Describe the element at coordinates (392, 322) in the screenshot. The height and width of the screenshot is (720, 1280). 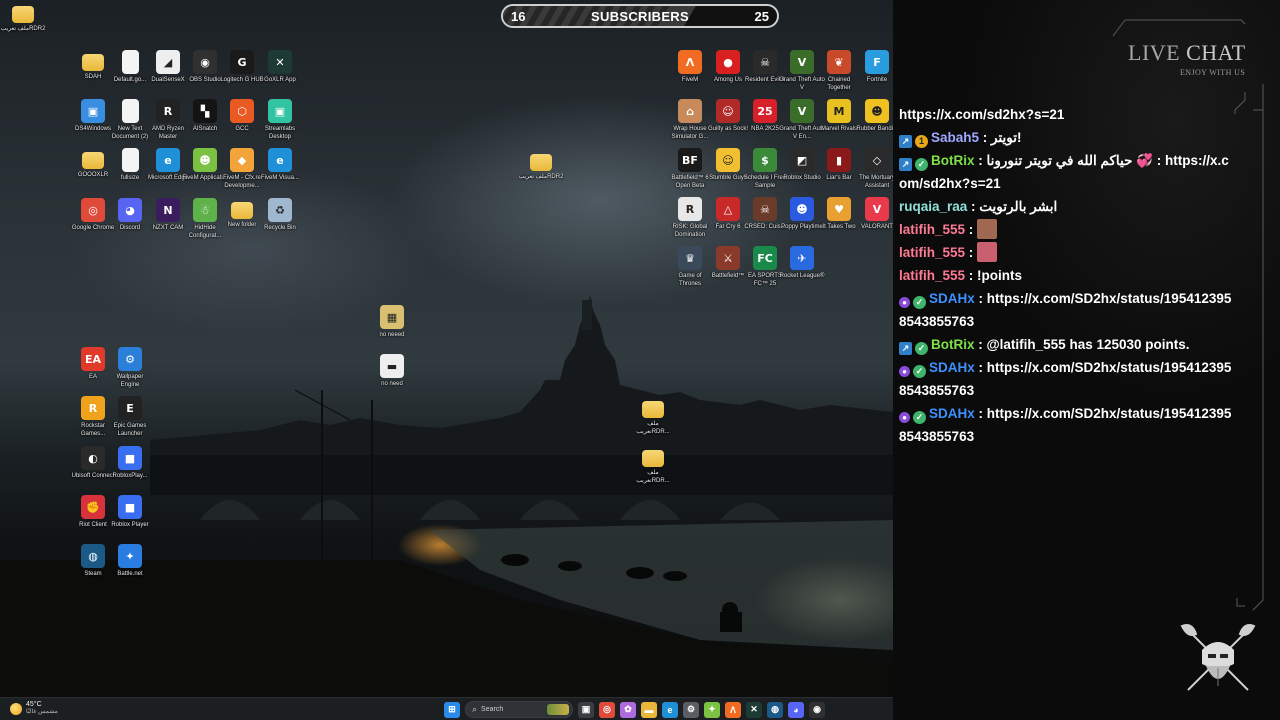
I see `desktop-icon: ▦ no neeed` at that location.